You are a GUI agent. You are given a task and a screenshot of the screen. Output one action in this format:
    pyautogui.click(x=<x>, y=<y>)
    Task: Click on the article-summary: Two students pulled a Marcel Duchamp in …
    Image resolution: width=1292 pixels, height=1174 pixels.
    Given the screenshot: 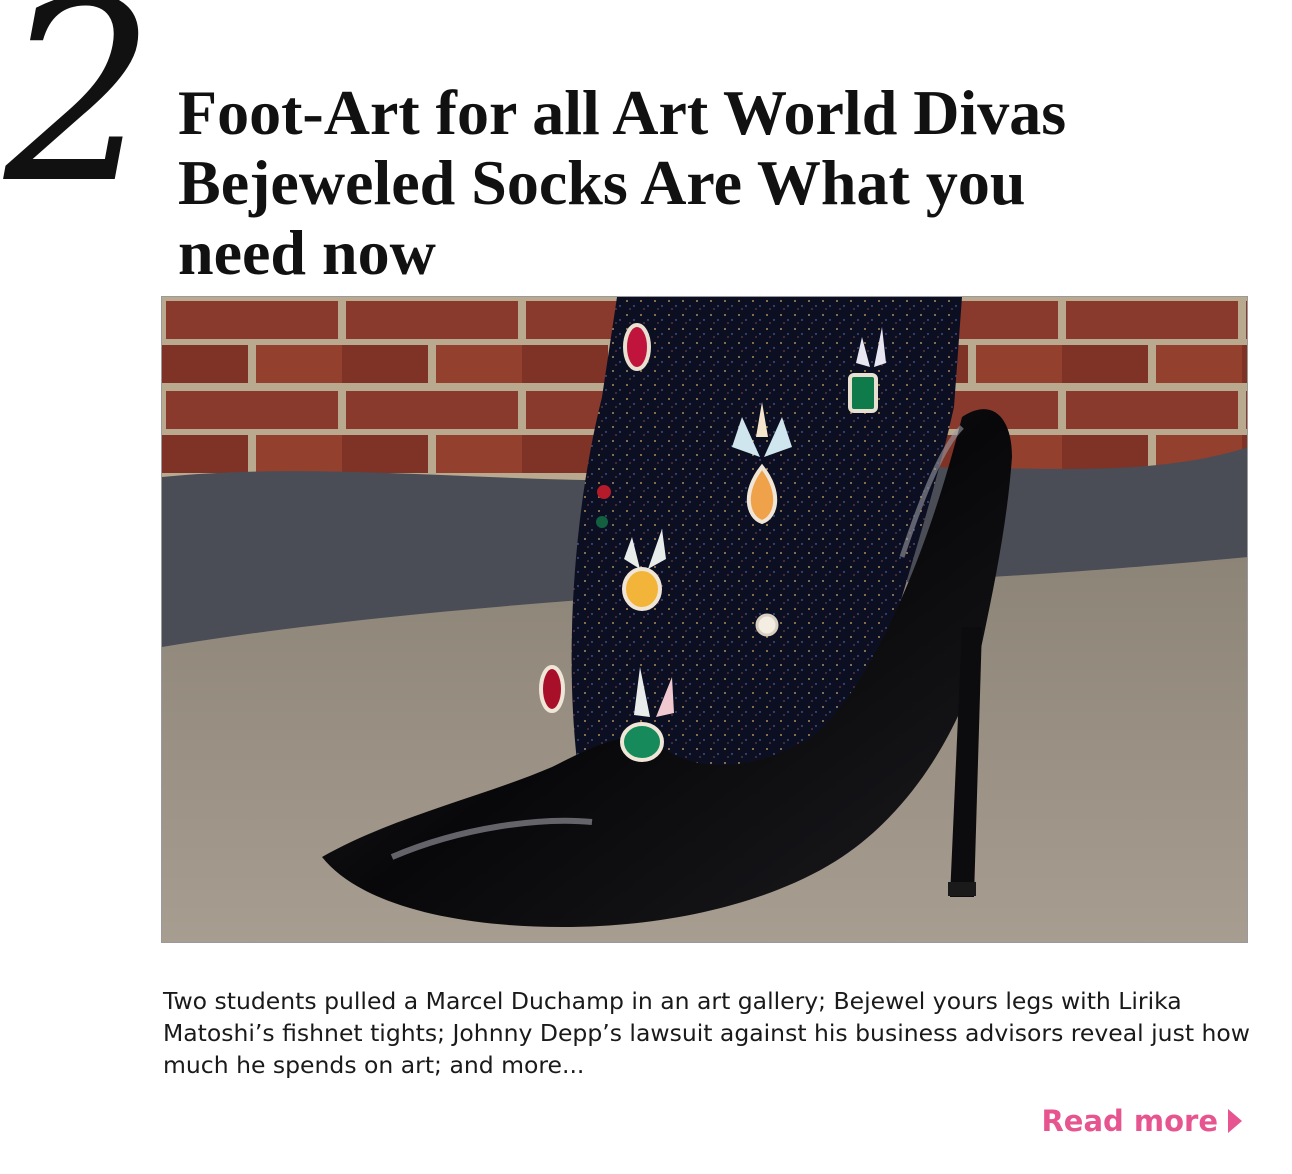 What is the action you would take?
    pyautogui.click(x=706, y=1033)
    